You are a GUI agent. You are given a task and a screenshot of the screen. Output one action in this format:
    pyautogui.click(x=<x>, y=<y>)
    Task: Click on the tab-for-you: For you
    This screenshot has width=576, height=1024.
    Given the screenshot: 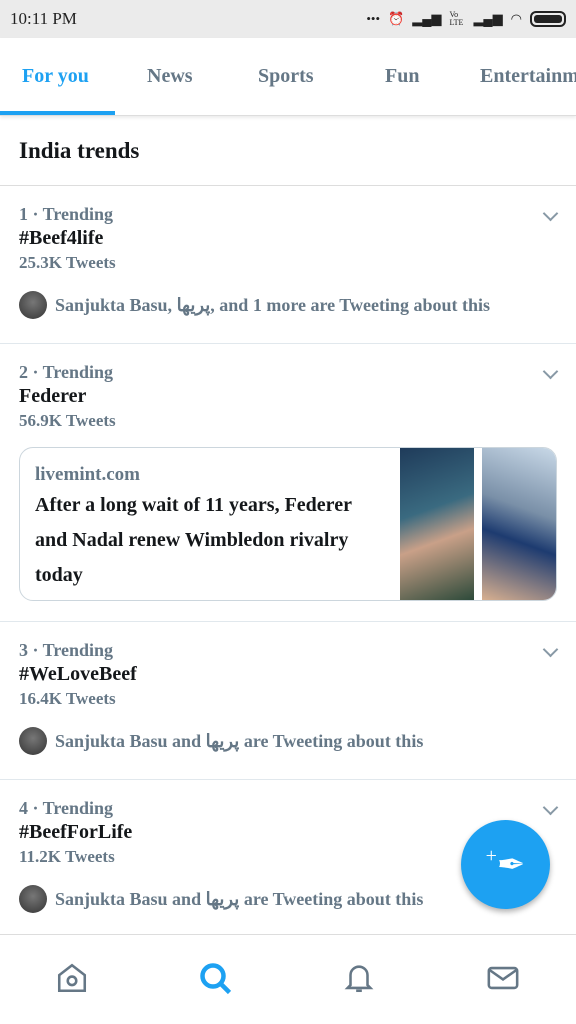 What is the action you would take?
    pyautogui.click(x=55, y=76)
    